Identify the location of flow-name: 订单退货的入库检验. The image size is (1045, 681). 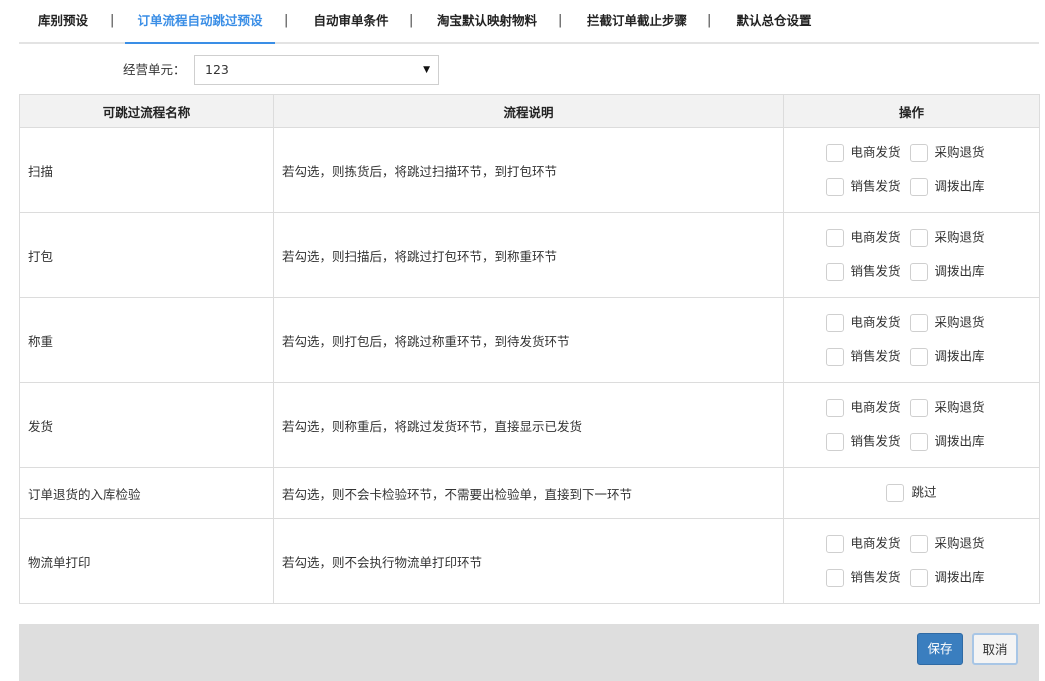
(146, 493).